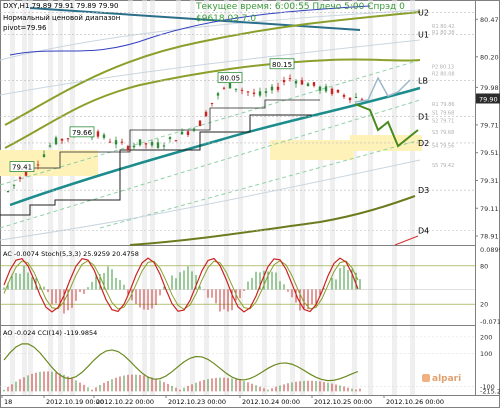 The image size is (500, 408). Describe the element at coordinates (197, 402) in the screenshot. I see `time-tick-label: 2012.10.23 00:00` at that location.